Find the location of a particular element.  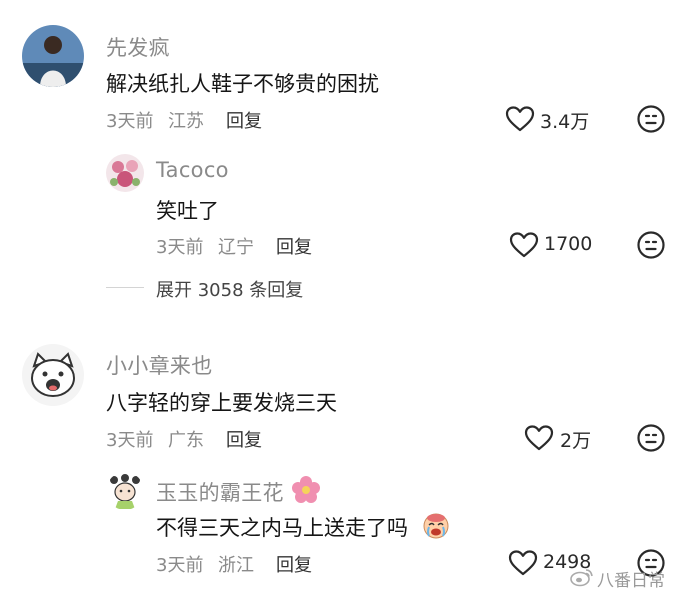

expand-replies-button: 展开 3058 条回复 is located at coordinates (229, 289).